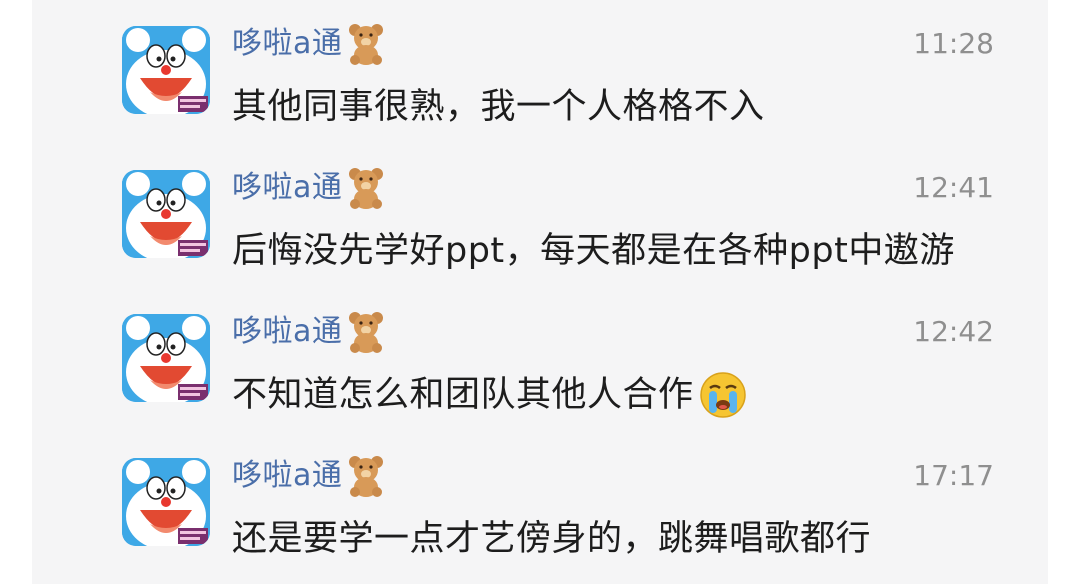  What do you see at coordinates (953, 43) in the screenshot?
I see `message-timestamp: 11:28` at bounding box center [953, 43].